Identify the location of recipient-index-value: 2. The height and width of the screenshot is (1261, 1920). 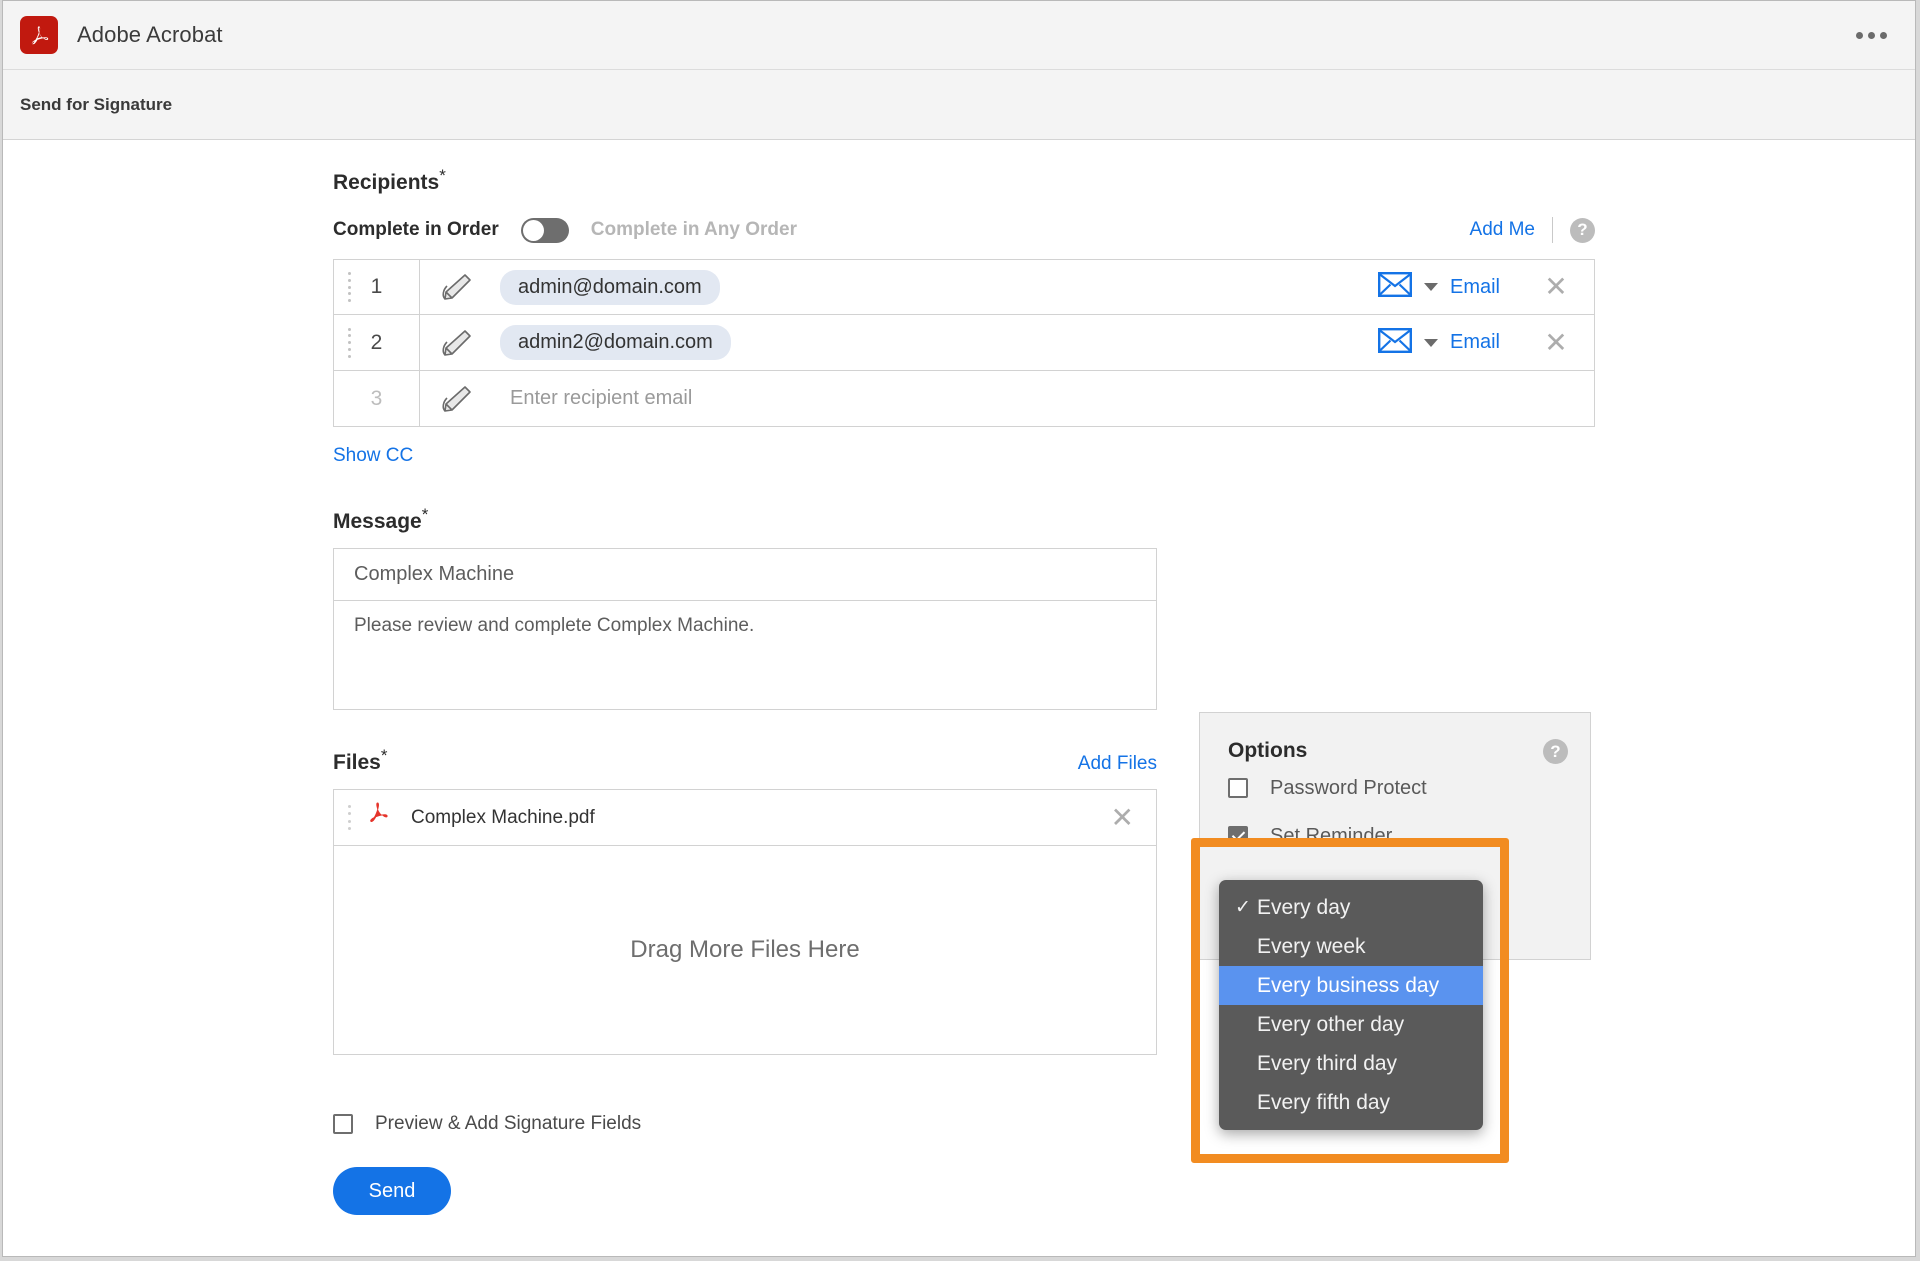
(376, 342).